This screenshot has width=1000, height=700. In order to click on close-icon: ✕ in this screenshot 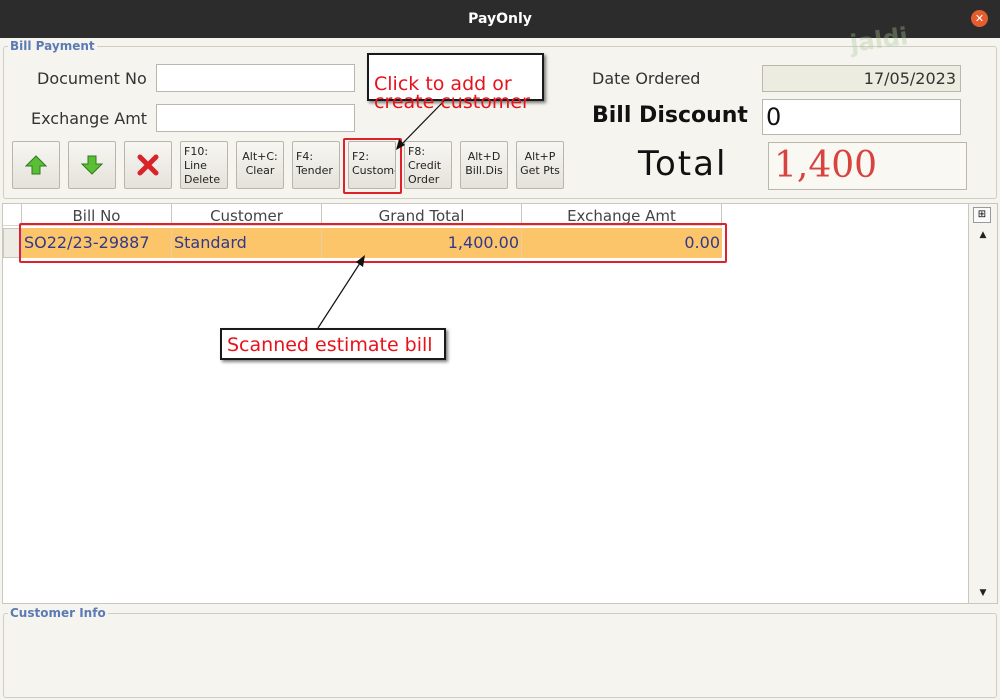, I will do `click(979, 18)`.